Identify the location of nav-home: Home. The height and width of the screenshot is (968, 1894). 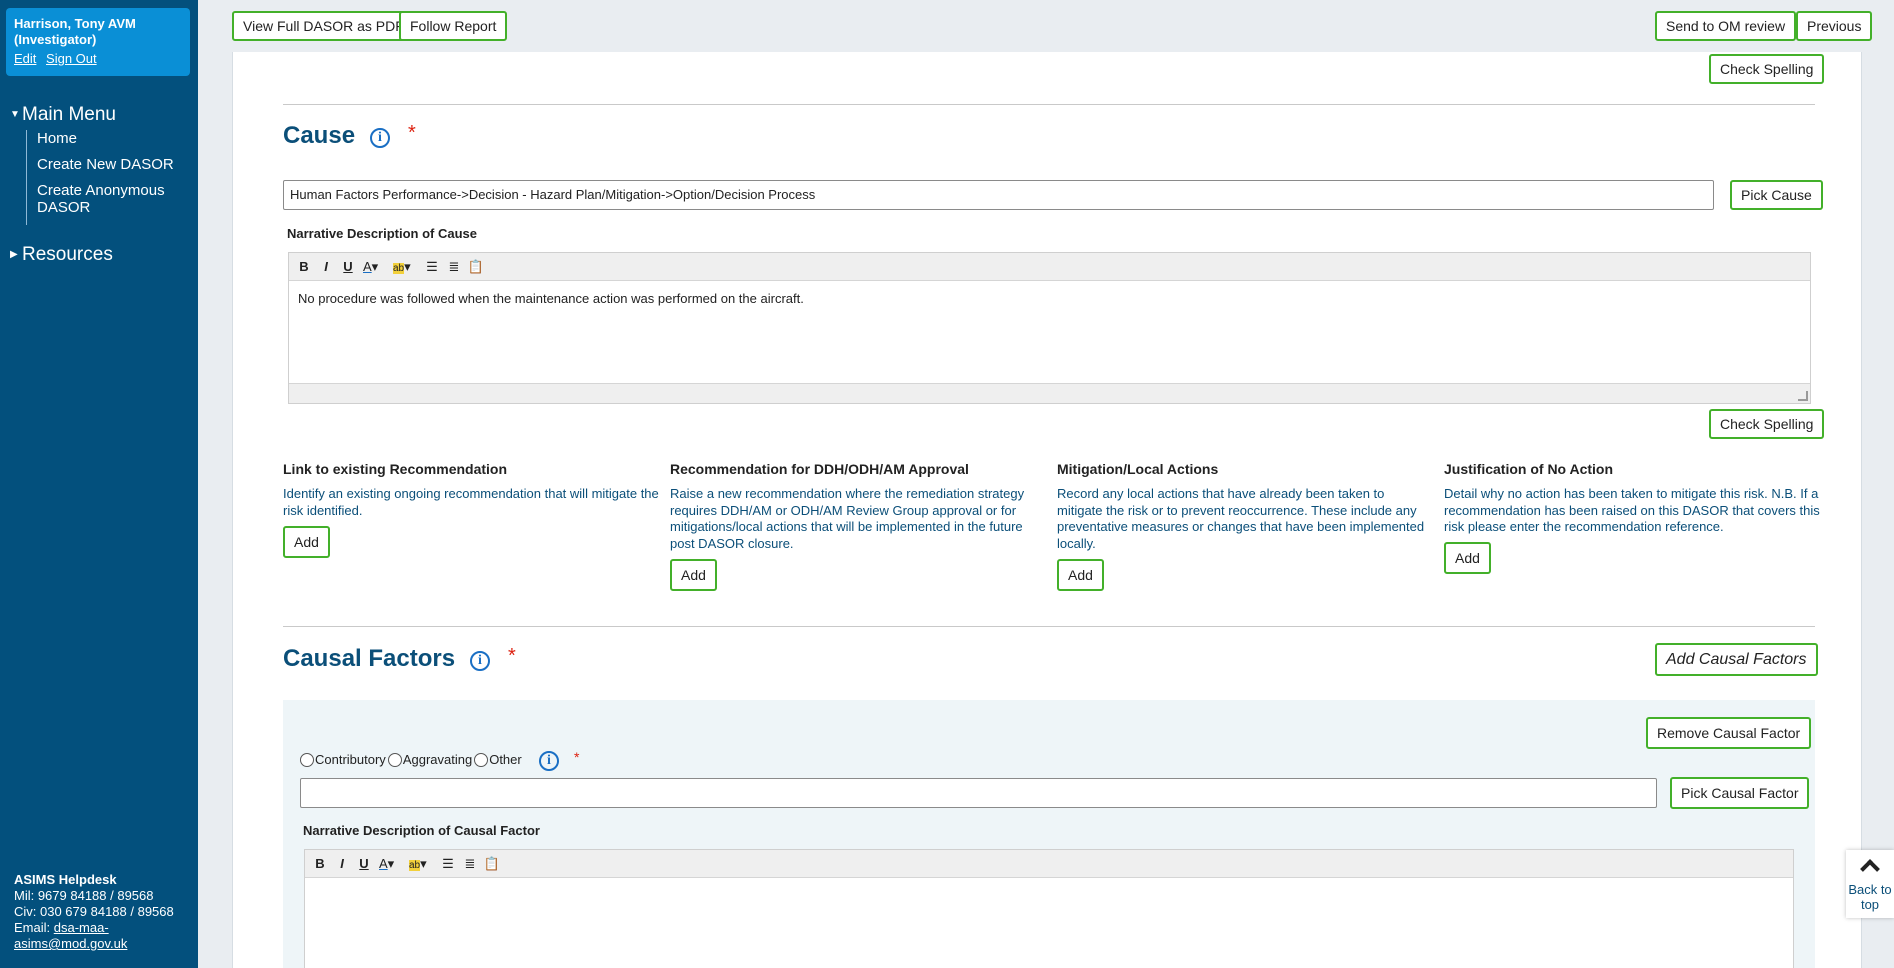
(111, 138).